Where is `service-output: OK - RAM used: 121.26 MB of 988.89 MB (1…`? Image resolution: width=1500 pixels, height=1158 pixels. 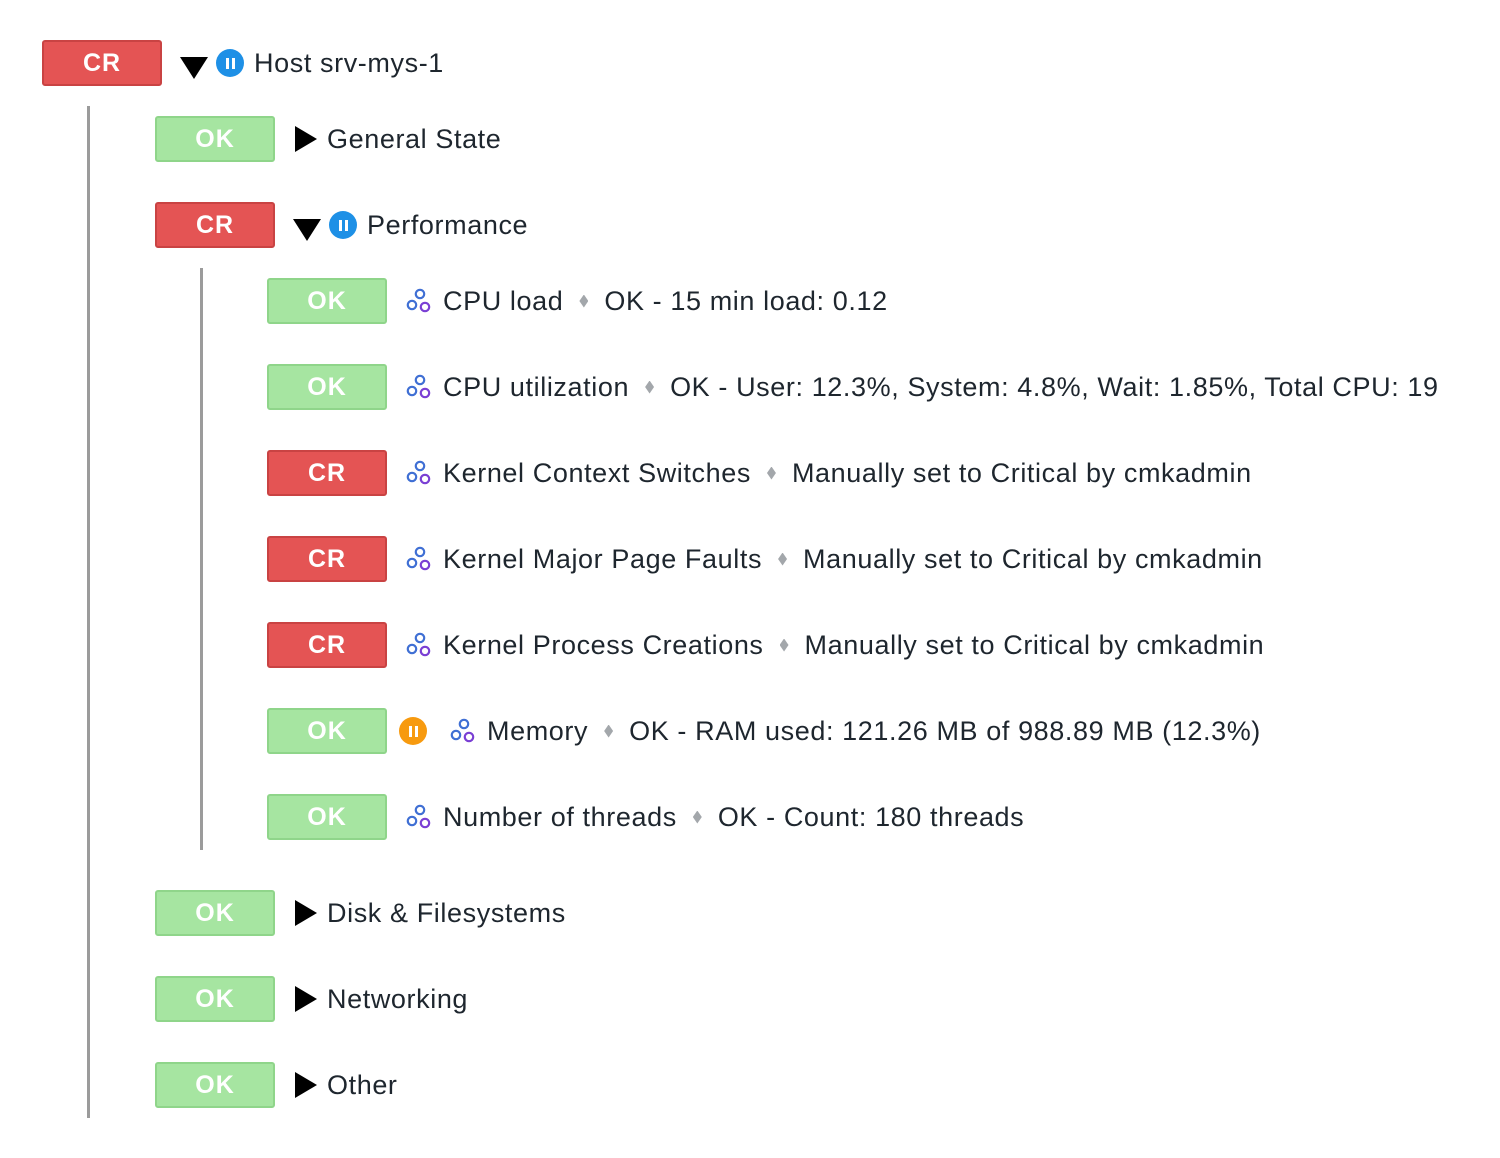 service-output: OK - RAM used: 121.26 MB of 988.89 MB (1… is located at coordinates (945, 730).